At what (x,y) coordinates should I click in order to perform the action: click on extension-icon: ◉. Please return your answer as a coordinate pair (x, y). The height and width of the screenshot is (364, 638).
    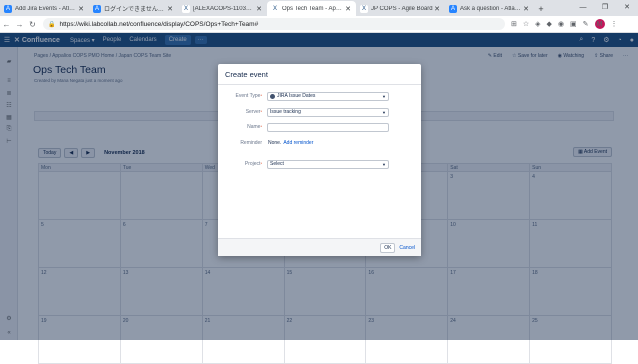
    Looking at the image, I should click on (561, 24).